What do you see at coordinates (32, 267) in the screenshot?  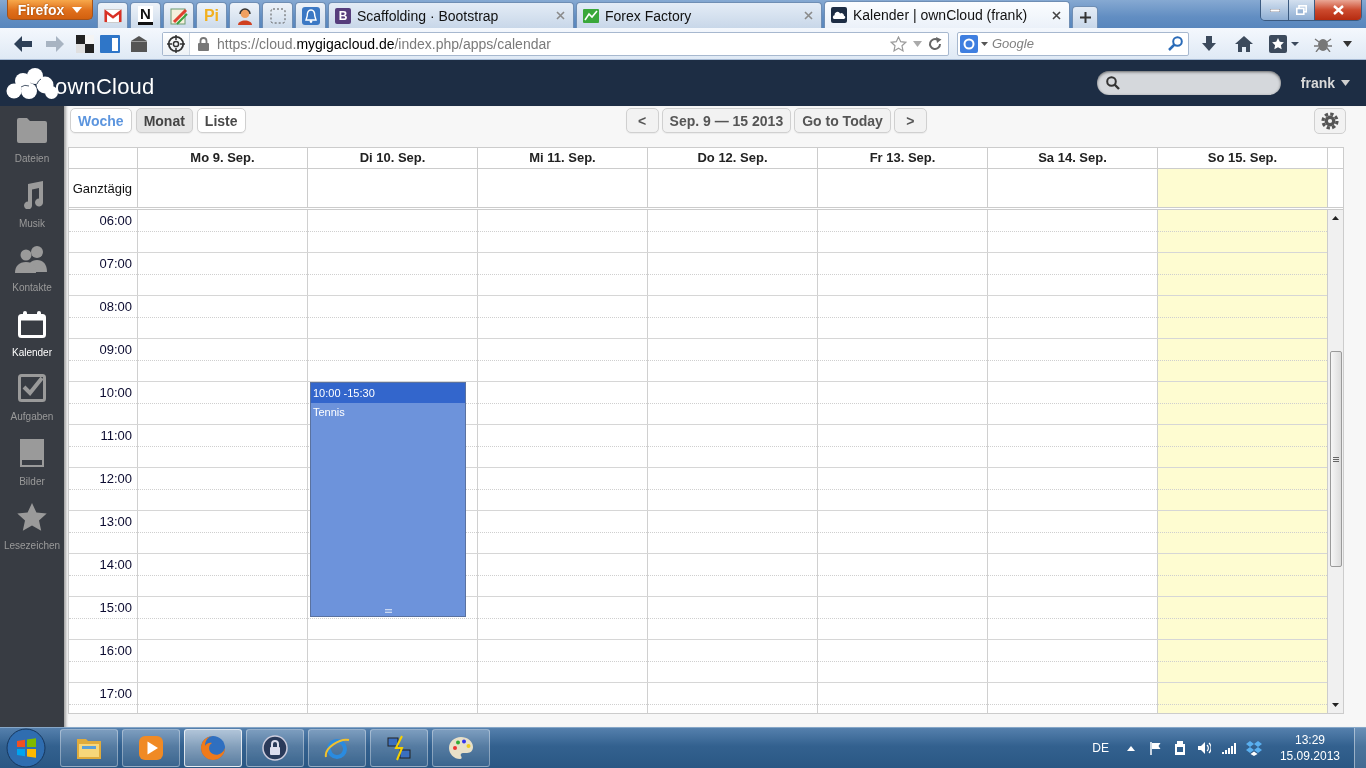 I see `sidebar-item: Kontakte` at bounding box center [32, 267].